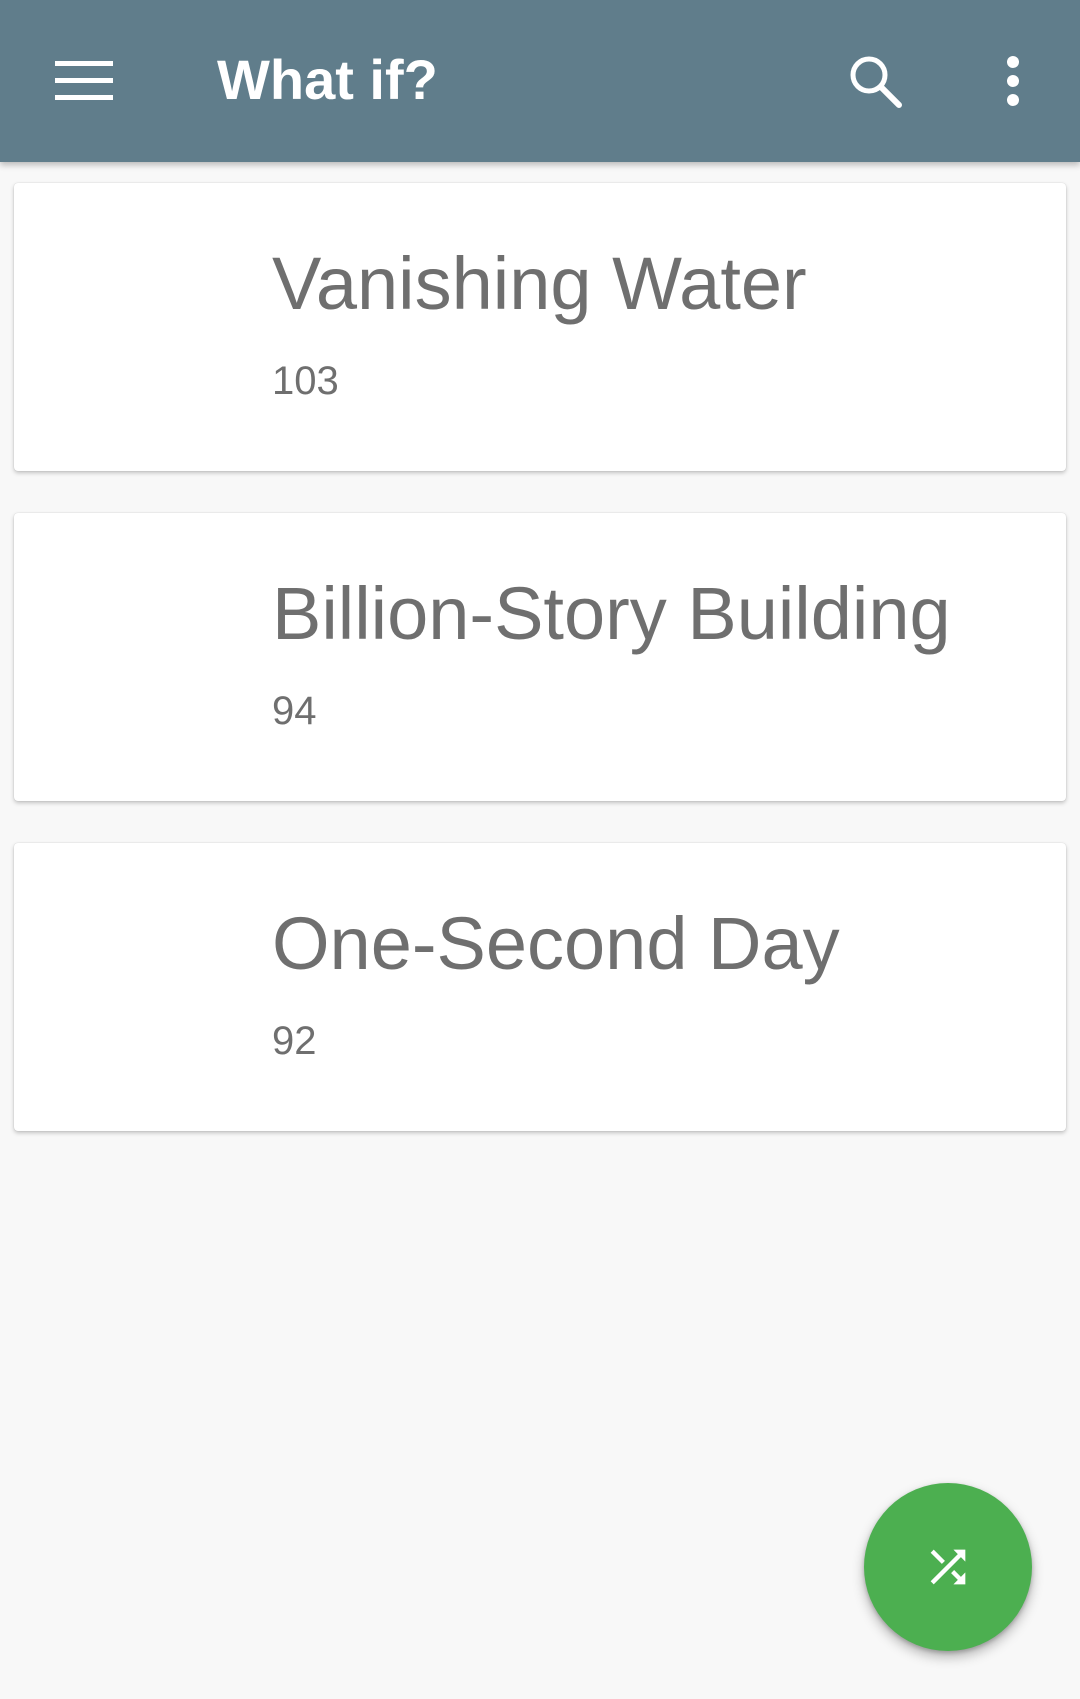 The height and width of the screenshot is (1699, 1080). I want to click on article-number: 94, so click(294, 711).